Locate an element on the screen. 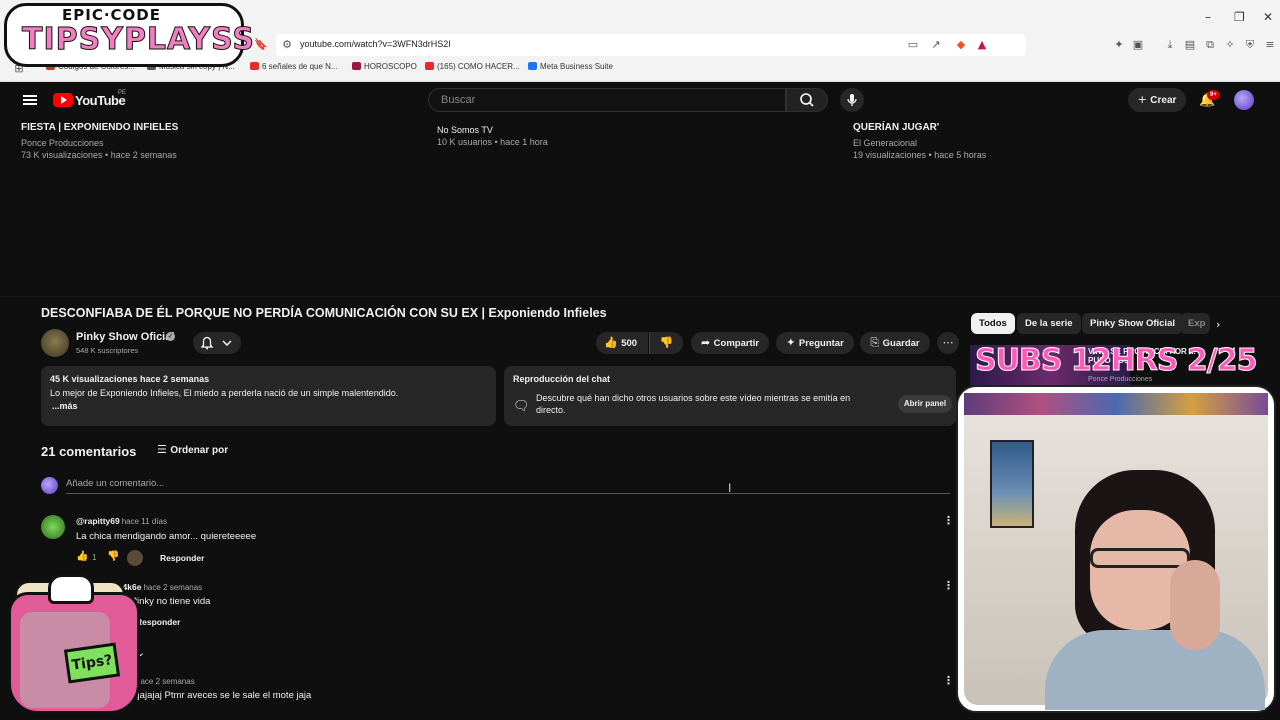 The height and width of the screenshot is (720, 1280). vpn-icon: ⛨ is located at coordinates (1250, 45).